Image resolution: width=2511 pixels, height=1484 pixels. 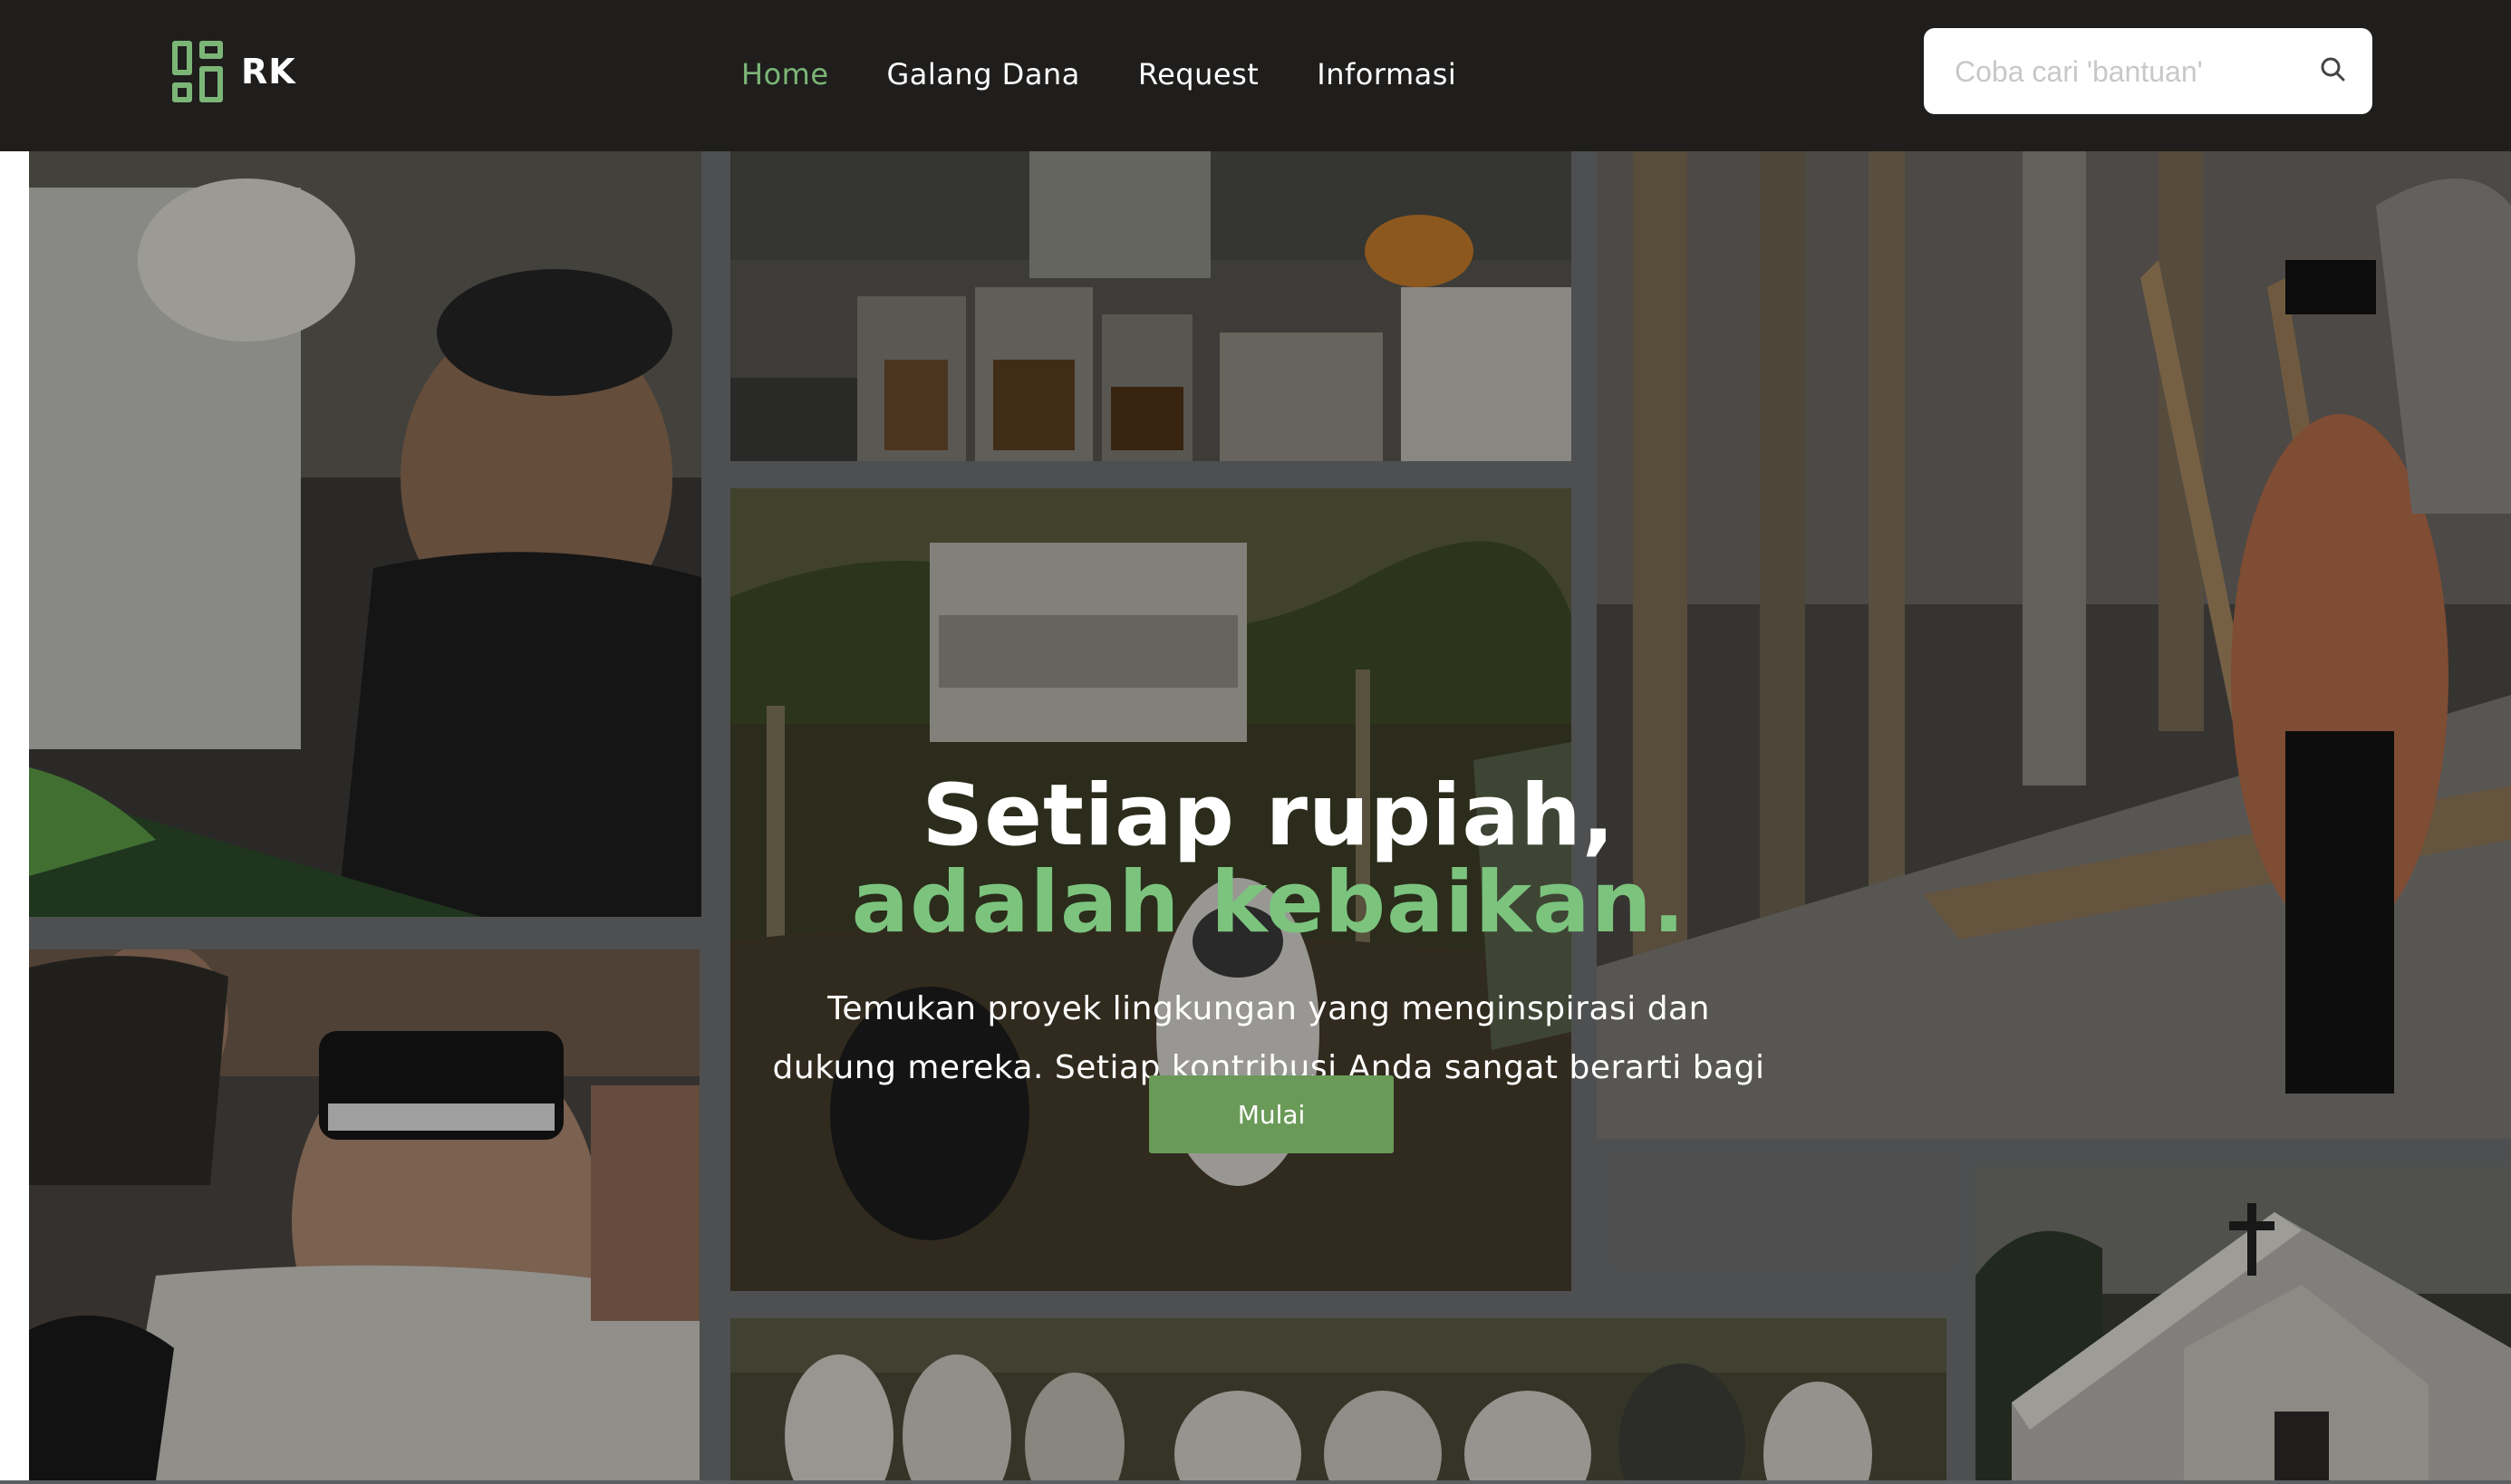 I want to click on search-input, so click(x=2131, y=71).